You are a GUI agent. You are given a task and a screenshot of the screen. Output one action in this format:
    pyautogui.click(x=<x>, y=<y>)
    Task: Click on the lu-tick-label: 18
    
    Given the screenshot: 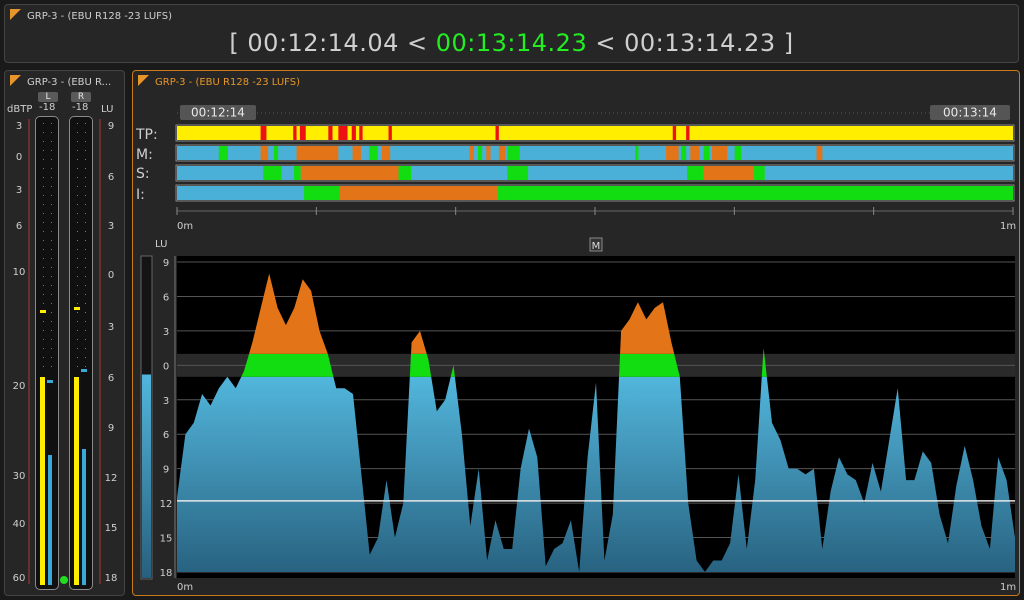 What is the action you would take?
    pyautogui.click(x=111, y=578)
    